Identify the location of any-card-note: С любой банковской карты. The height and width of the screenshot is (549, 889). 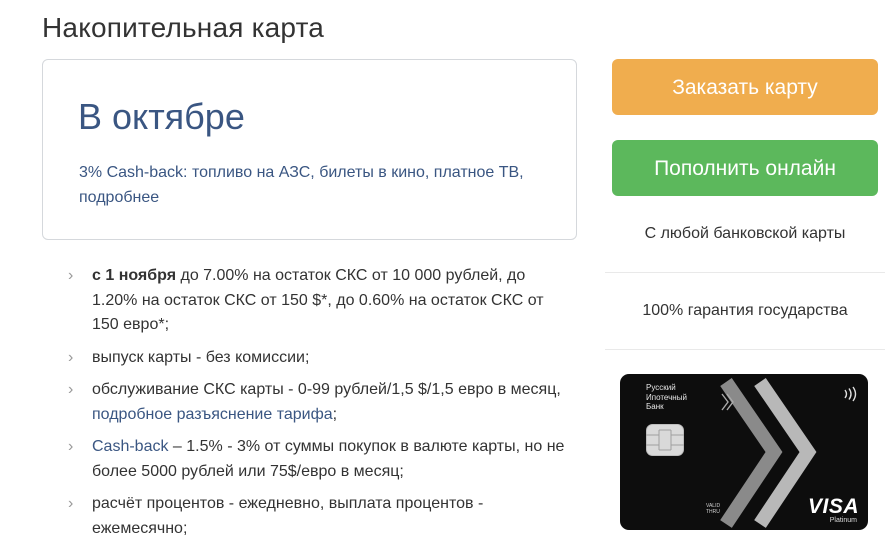
(745, 233).